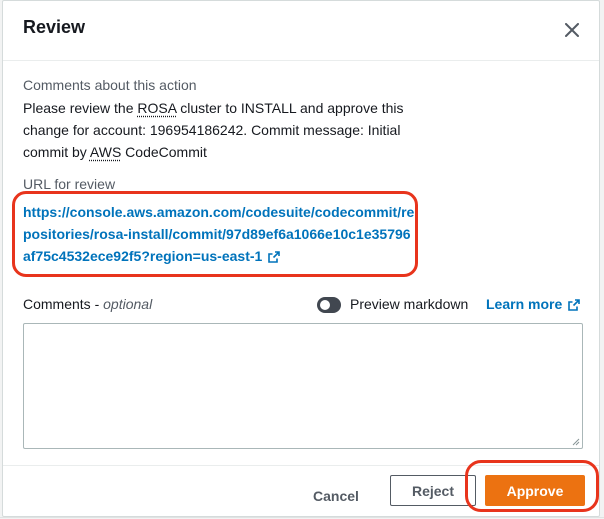  Describe the element at coordinates (54, 27) in the screenshot. I see `modal-title: Review` at that location.